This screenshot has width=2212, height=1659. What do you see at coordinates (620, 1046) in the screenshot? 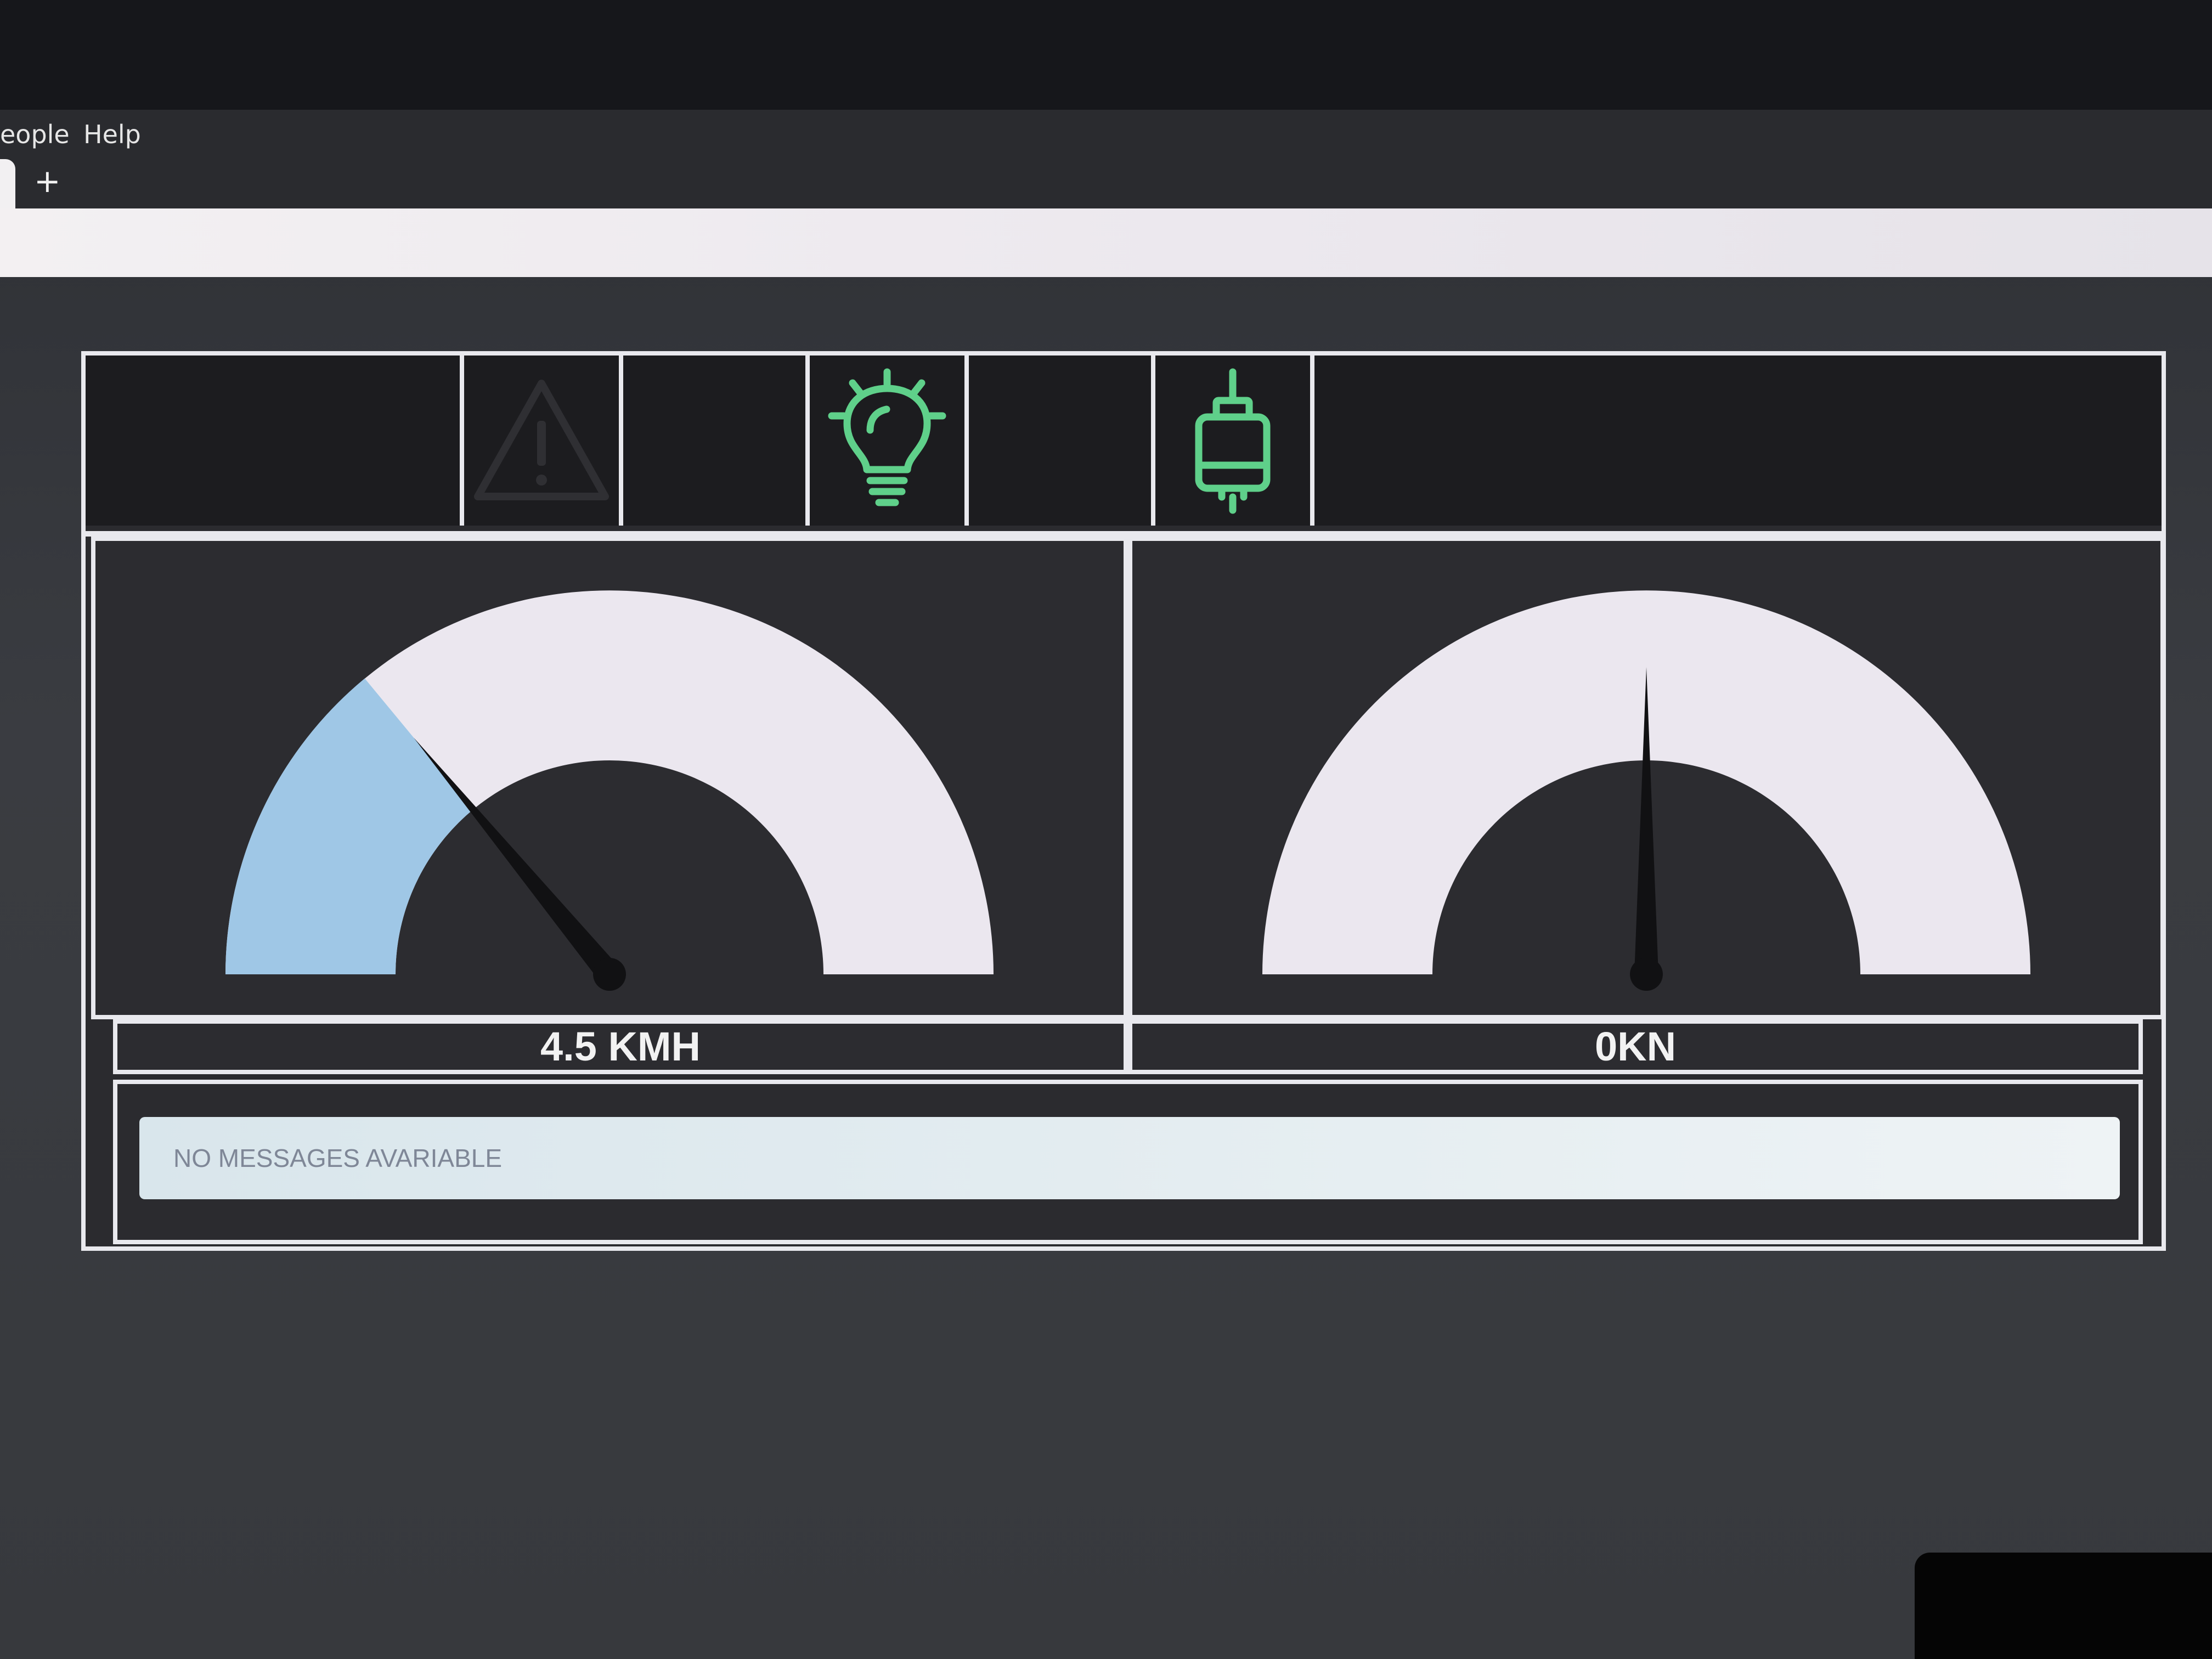
I see `speed-readout: 4.5 KMH` at bounding box center [620, 1046].